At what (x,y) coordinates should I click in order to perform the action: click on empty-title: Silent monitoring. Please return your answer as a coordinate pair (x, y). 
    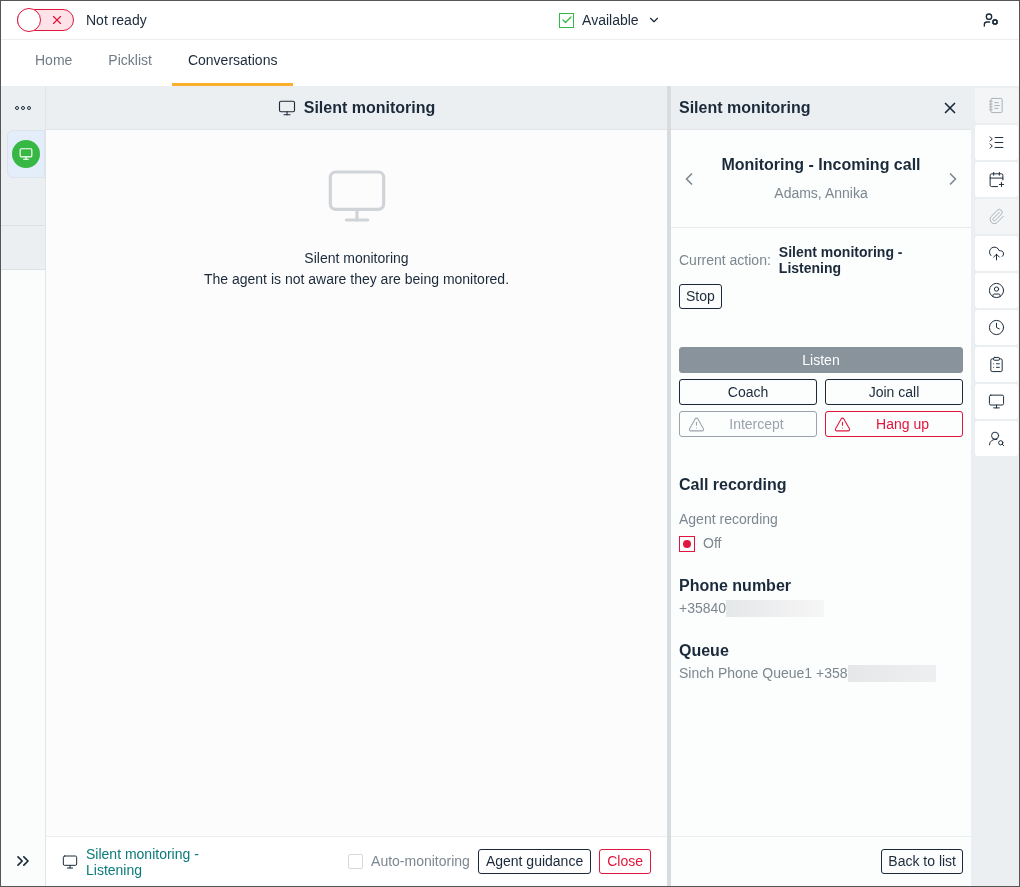
    Looking at the image, I should click on (356, 258).